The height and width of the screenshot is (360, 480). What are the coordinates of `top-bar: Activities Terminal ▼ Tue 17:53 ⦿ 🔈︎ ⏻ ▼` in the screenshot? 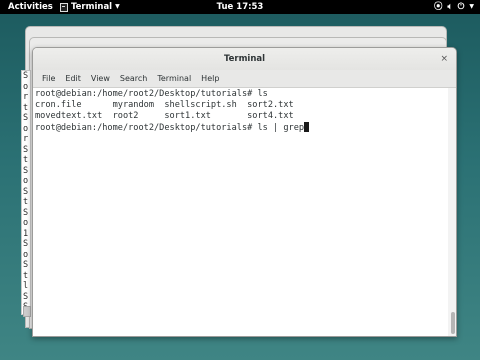 It's located at (240, 7).